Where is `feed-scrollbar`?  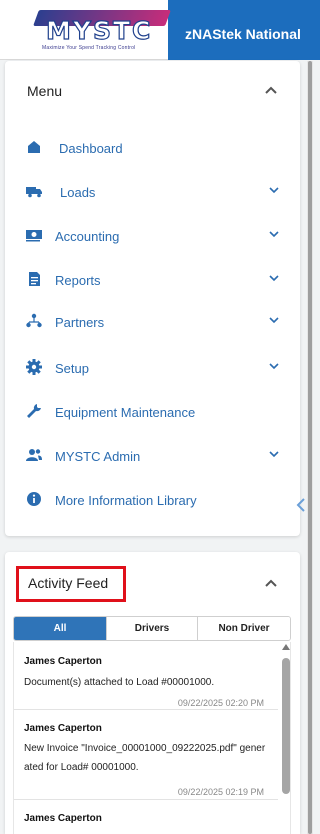 feed-scrollbar is located at coordinates (285, 738).